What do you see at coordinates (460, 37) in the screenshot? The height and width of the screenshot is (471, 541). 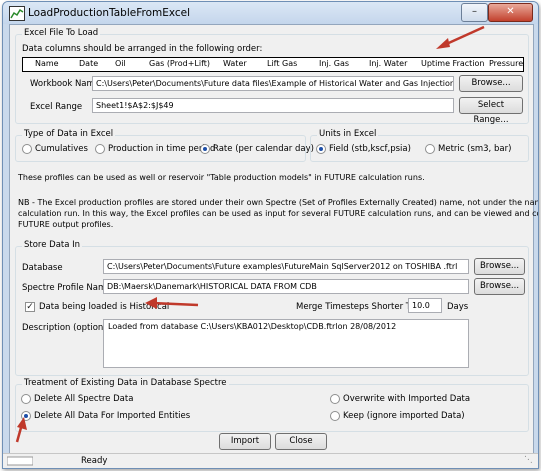 I see `arrow-to-uptime-fraction-icon` at bounding box center [460, 37].